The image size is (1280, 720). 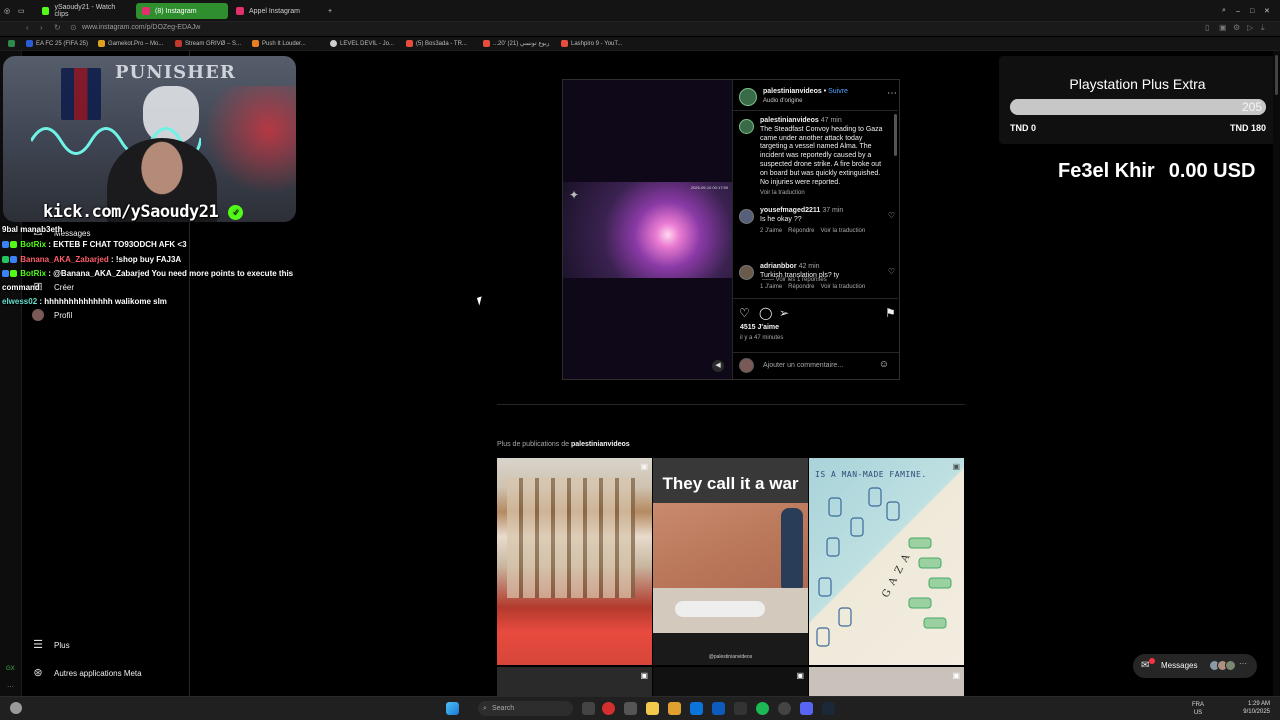 What do you see at coordinates (884, 364) in the screenshot?
I see `emoji-icon: ☺` at bounding box center [884, 364].